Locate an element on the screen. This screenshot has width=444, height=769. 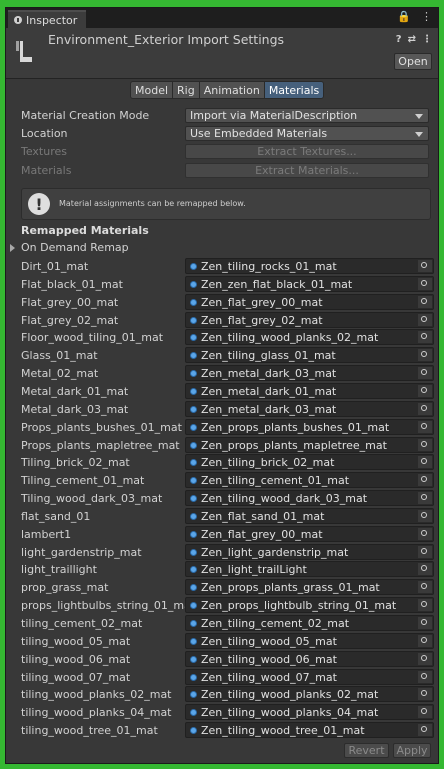
tab-materials: Materials is located at coordinates (294, 90).